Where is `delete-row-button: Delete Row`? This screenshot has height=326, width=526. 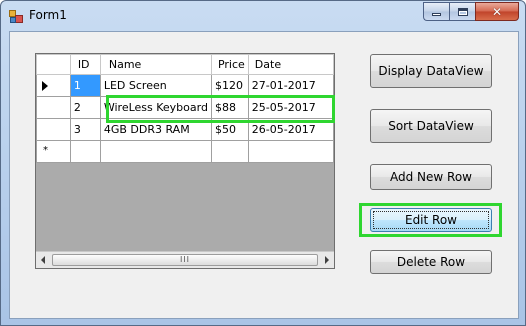 delete-row-button: Delete Row is located at coordinates (431, 262).